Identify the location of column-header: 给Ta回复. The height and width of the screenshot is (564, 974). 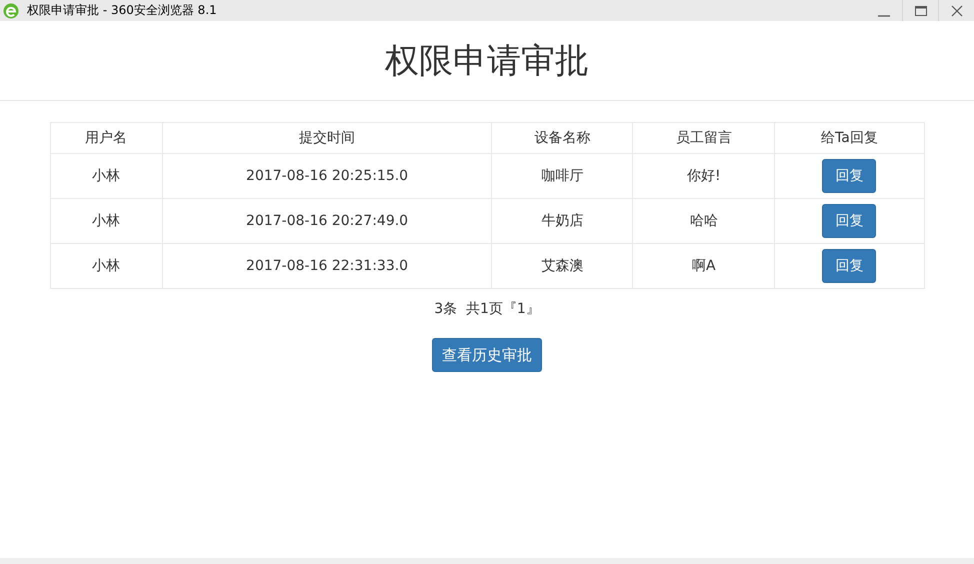
(849, 138).